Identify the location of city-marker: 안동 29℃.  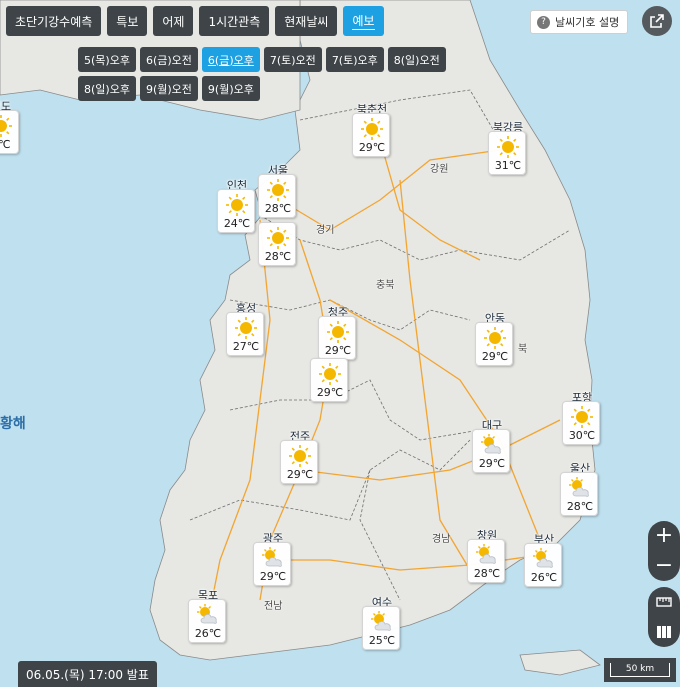
(495, 339).